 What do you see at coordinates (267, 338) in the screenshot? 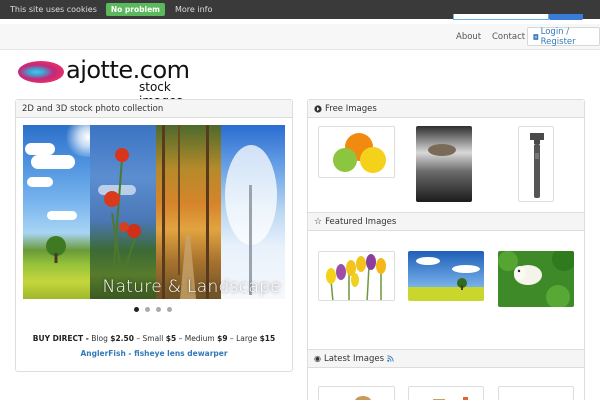
I see `price-value: $15` at bounding box center [267, 338].